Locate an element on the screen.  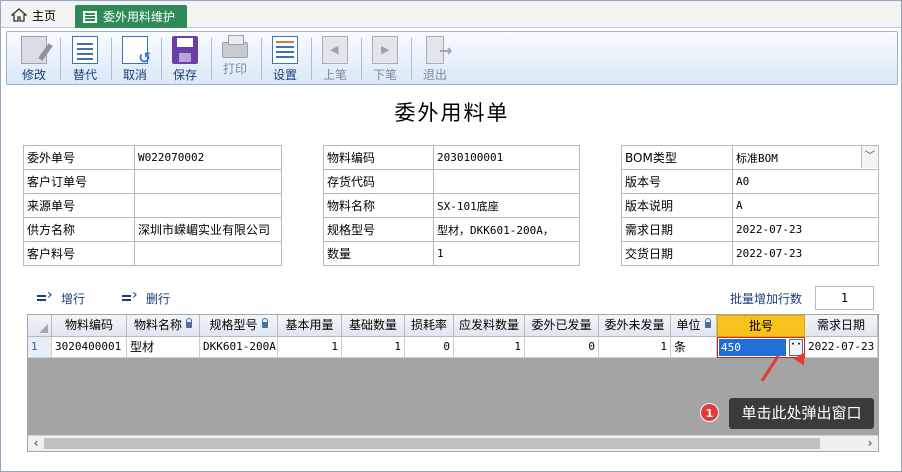
annotation-callout: 单击此处弹出窗口 is located at coordinates (801, 413).